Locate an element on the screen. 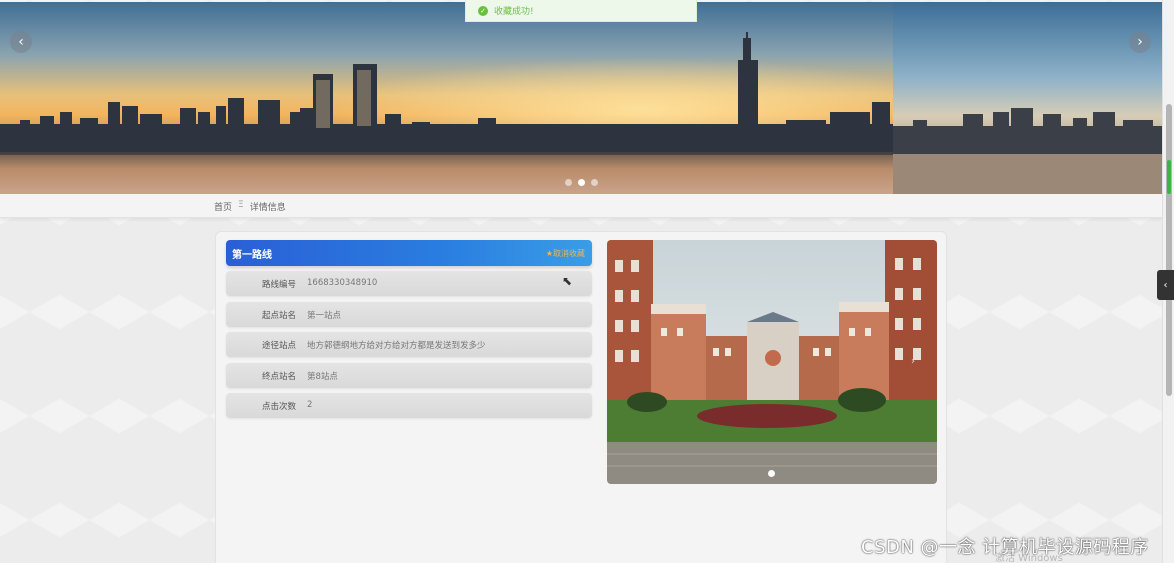 The width and height of the screenshot is (1174, 563). field-label: 路线编号 is located at coordinates (278, 285).